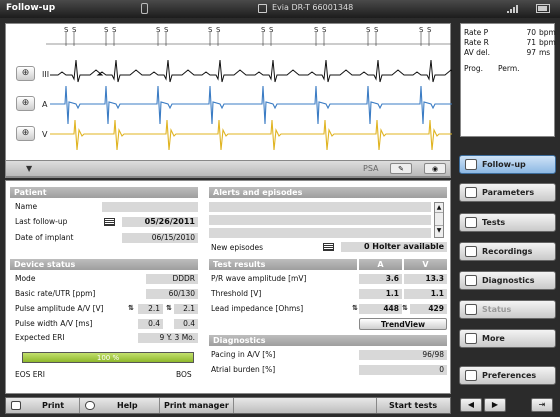  I want to click on alerts-header: Alerts and episodes, so click(328, 192).